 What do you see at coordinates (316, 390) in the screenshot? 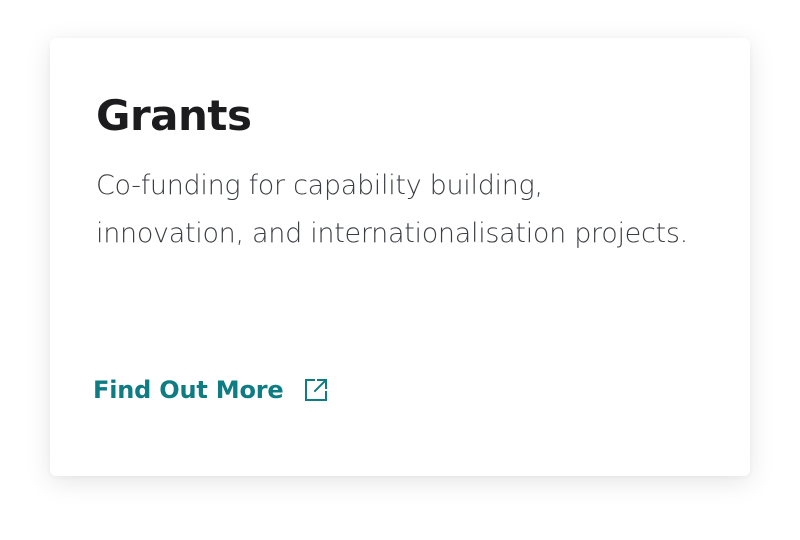
I see `external-link-icon` at bounding box center [316, 390].